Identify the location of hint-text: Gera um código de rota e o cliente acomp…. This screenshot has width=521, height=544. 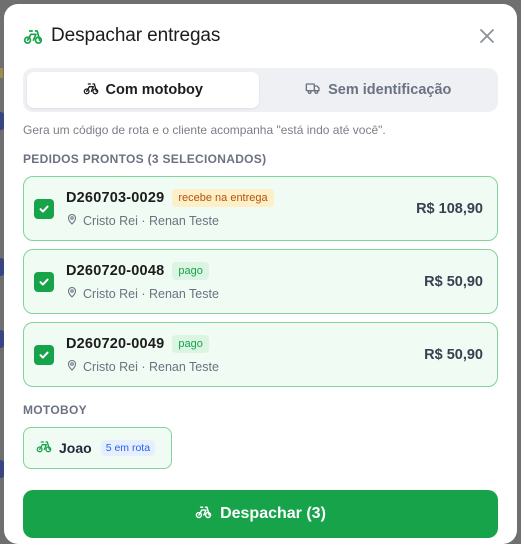
(204, 130).